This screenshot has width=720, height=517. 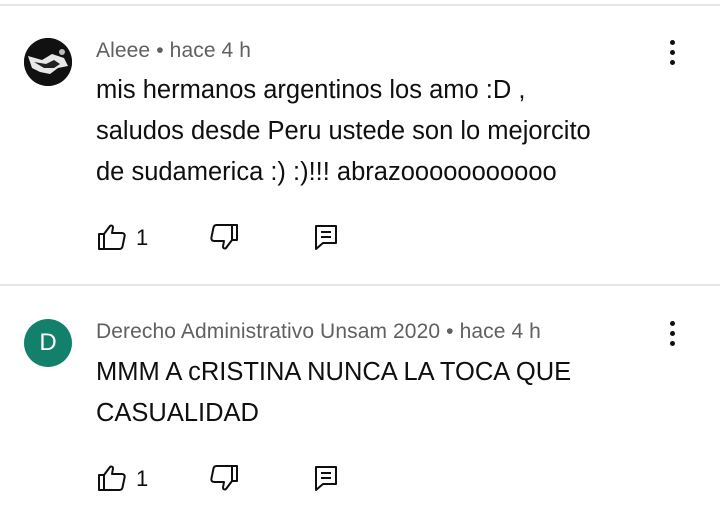 I want to click on comment-text-line: MMM A cRISTINA NUNCA LA TOCA QUE, so click(x=334, y=372).